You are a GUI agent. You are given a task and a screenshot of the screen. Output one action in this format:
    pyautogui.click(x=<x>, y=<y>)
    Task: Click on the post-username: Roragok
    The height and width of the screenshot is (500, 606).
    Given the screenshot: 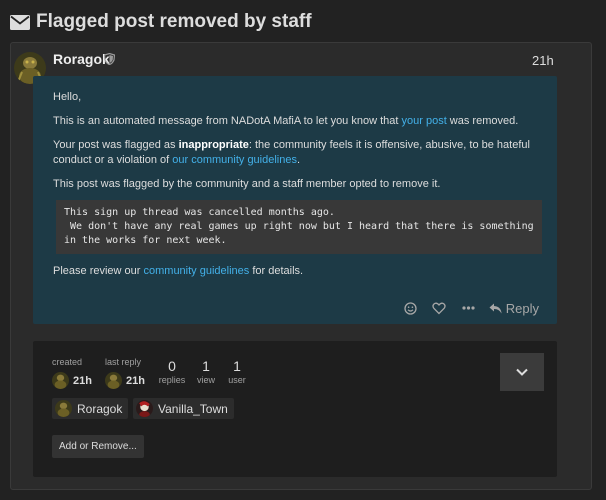 What is the action you would take?
    pyautogui.click(x=81, y=59)
    